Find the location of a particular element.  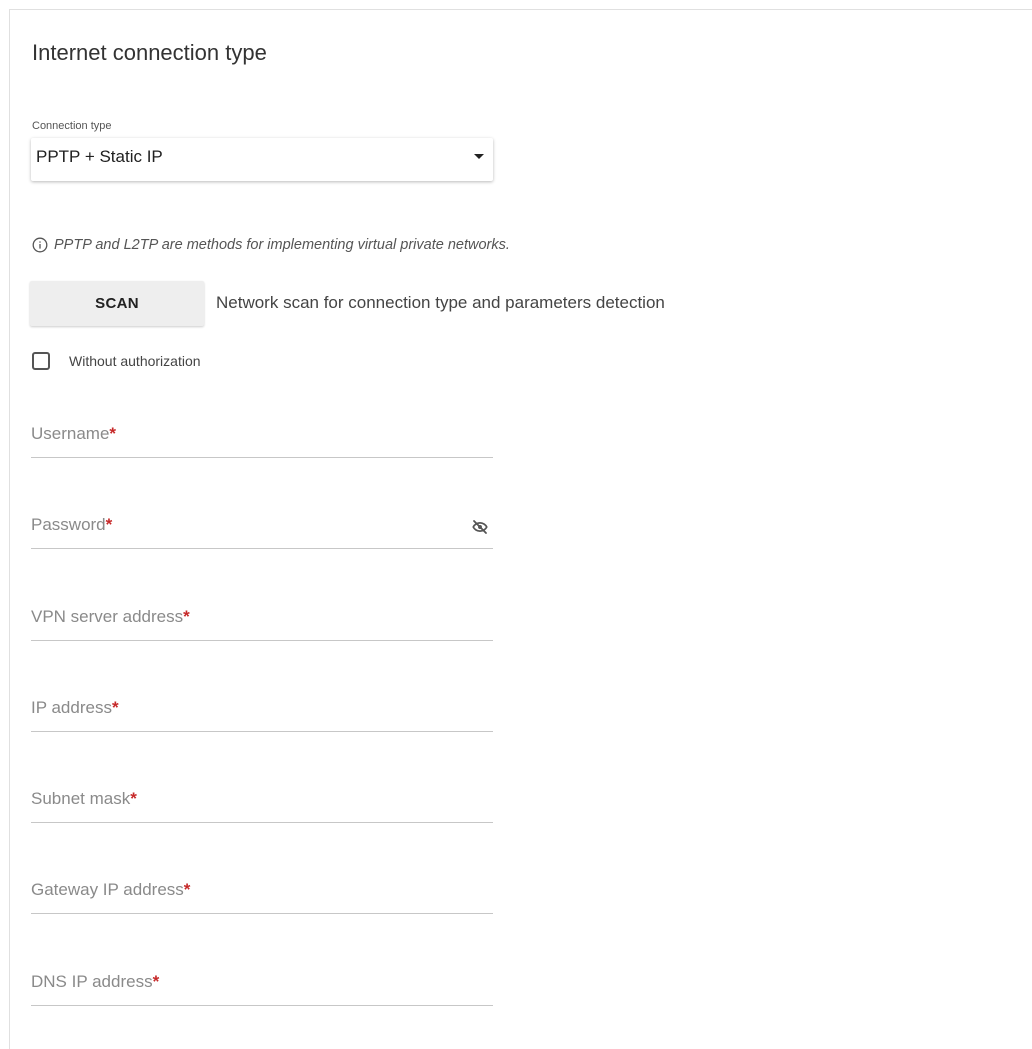

vpn-server-input is located at coordinates (262, 620).